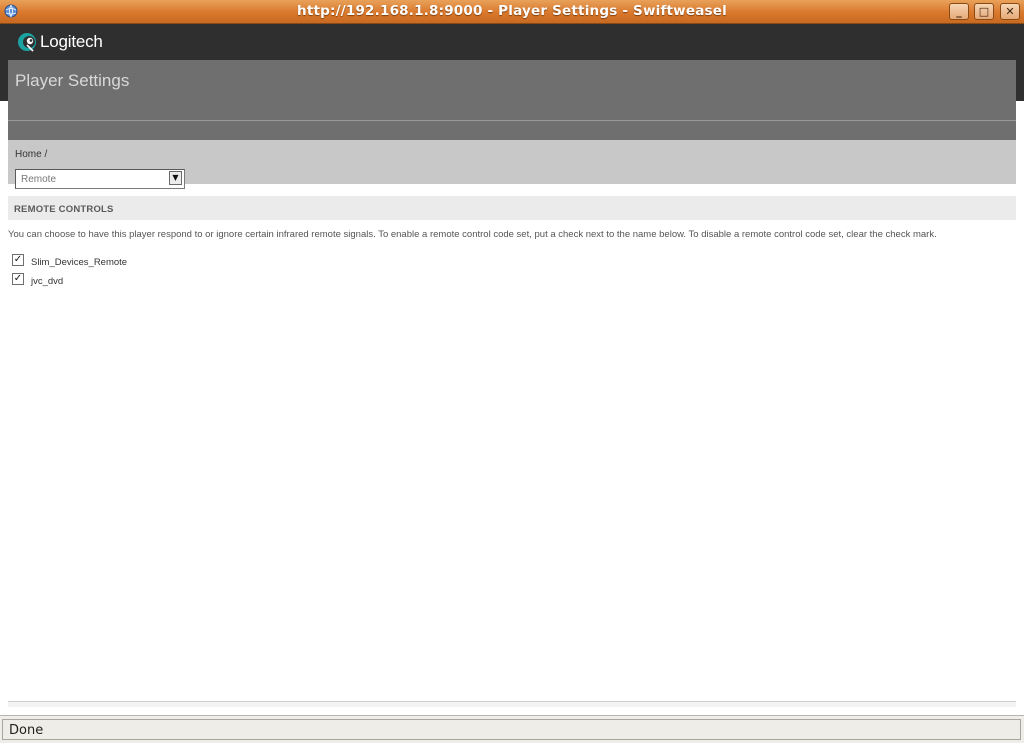 The width and height of the screenshot is (1024, 743). Describe the element at coordinates (512, 90) in the screenshot. I see `title-panel: Player Settings` at that location.